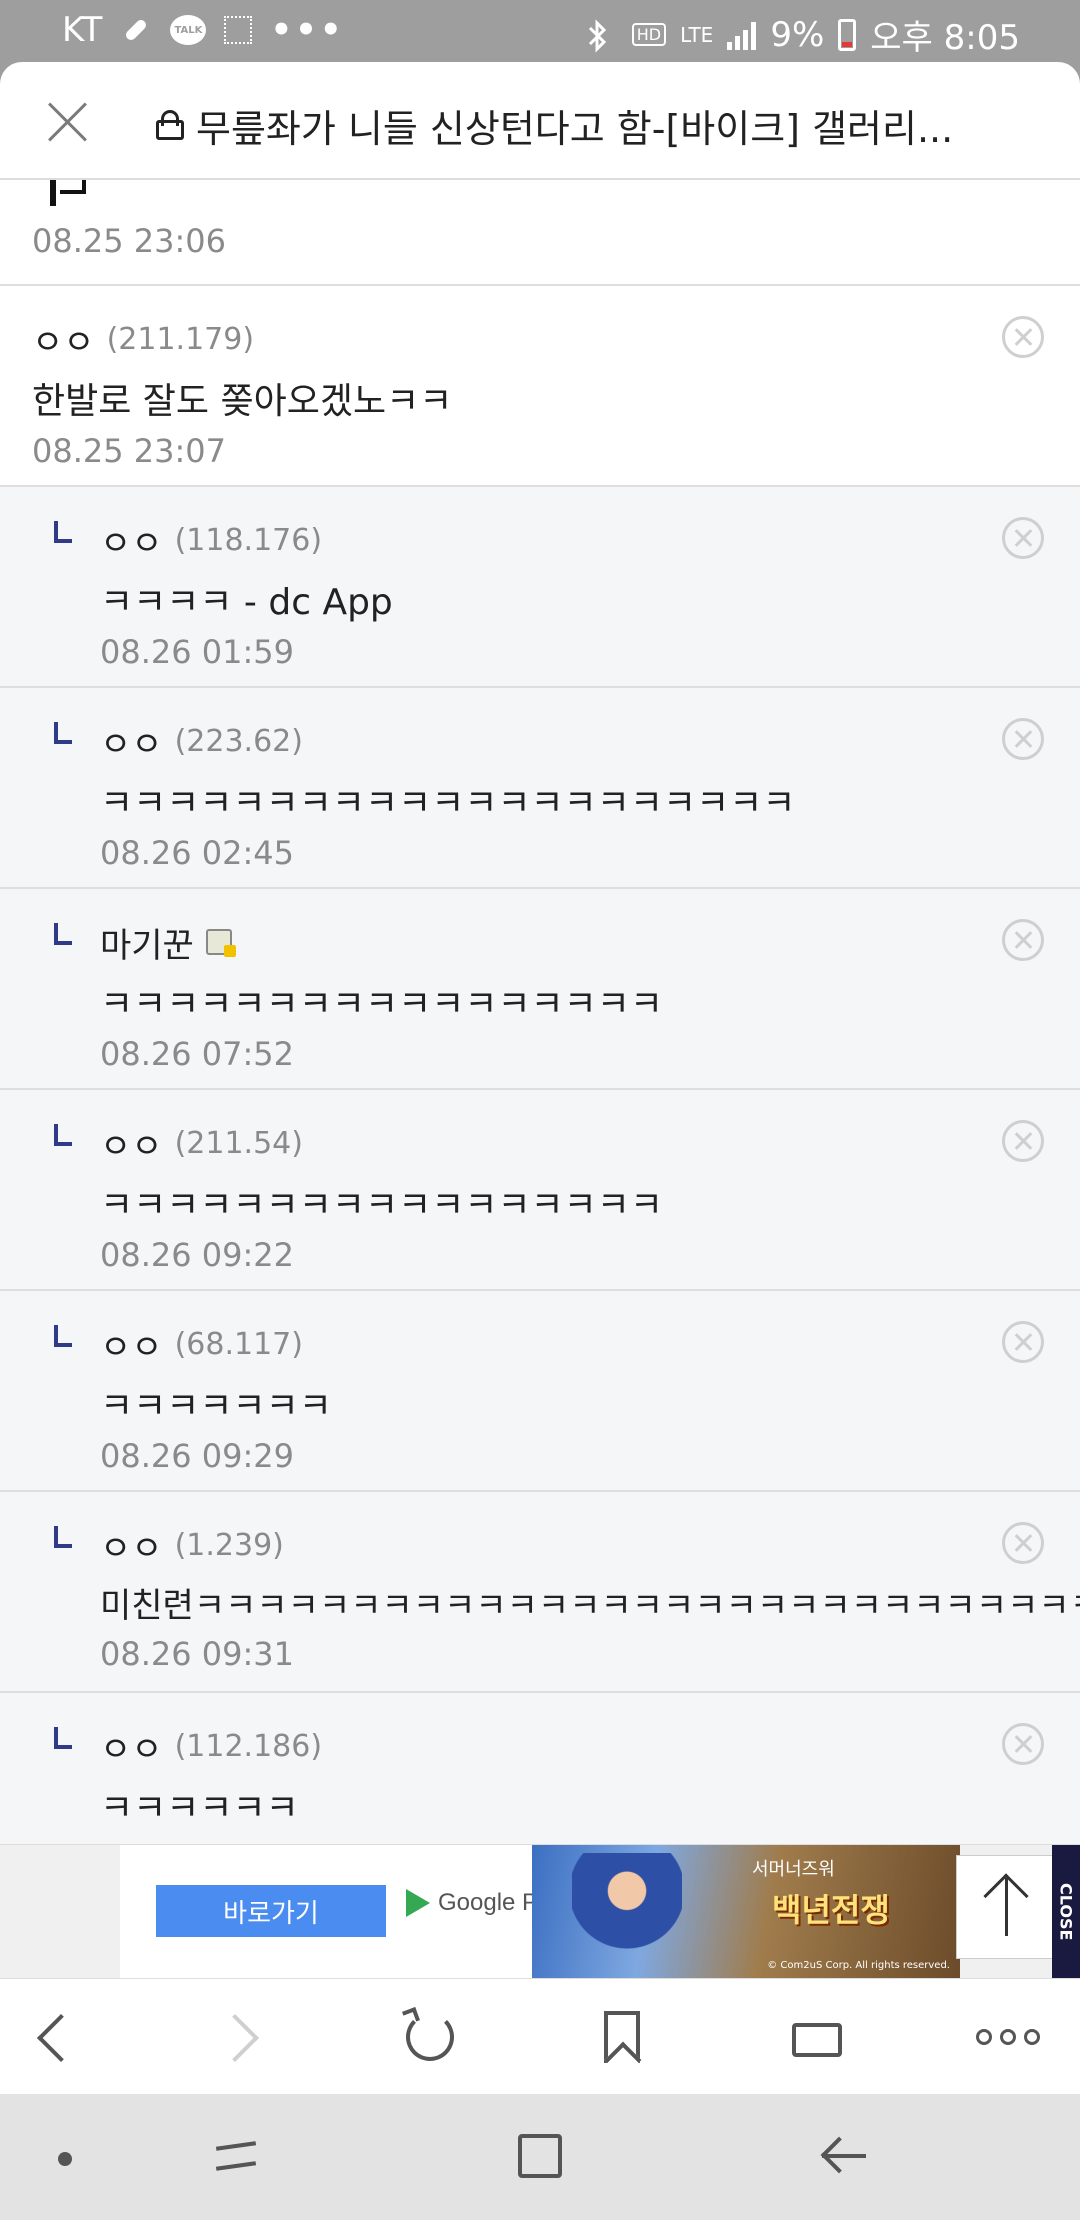 Image resolution: width=1080 pixels, height=2220 pixels. I want to click on nav-dot-icon, so click(65, 2159).